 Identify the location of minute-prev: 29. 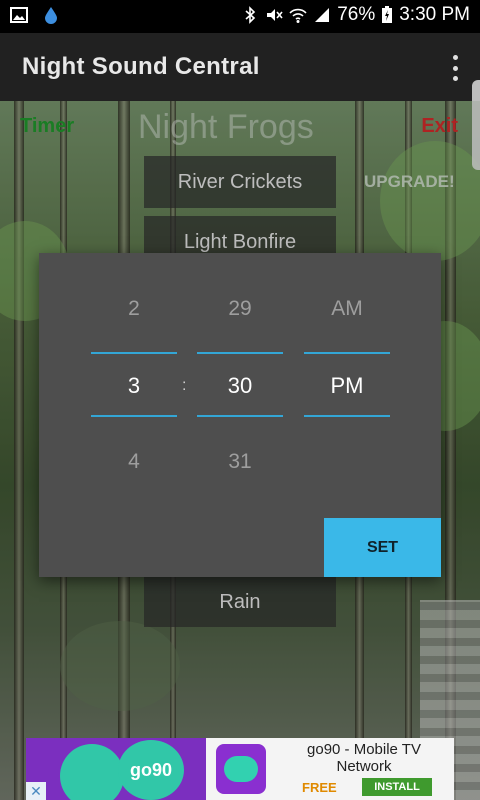
(240, 309).